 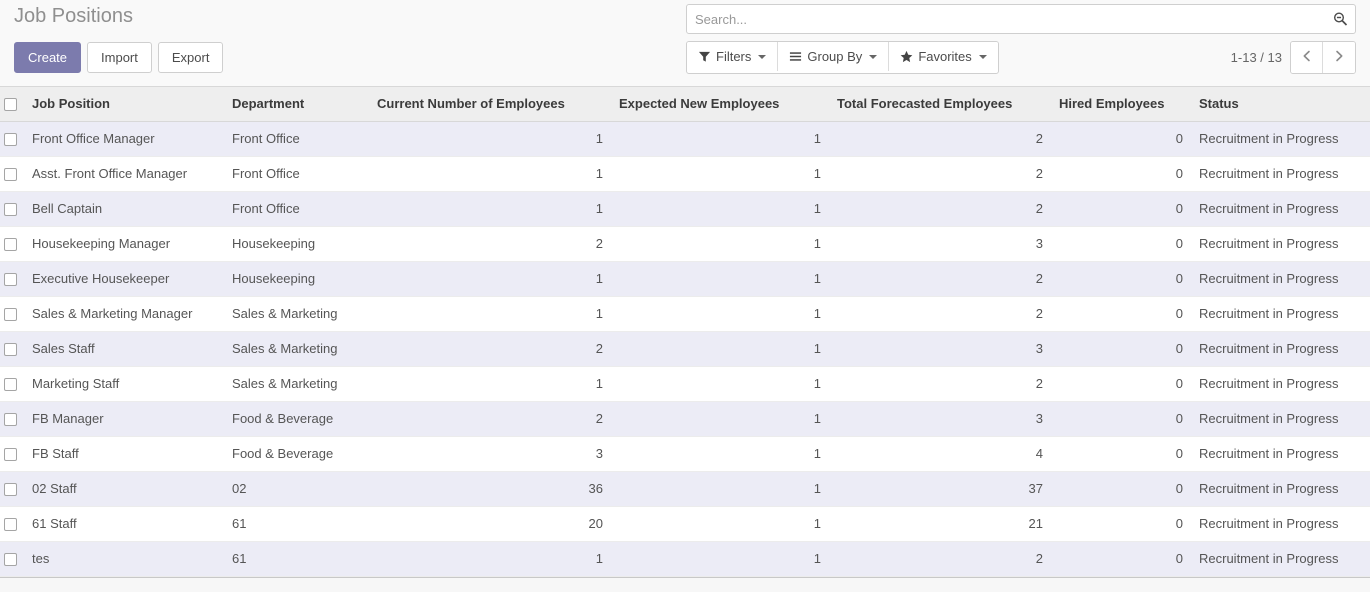 I want to click on cell-job-position: Asst. Front Office Manager, so click(x=124, y=174).